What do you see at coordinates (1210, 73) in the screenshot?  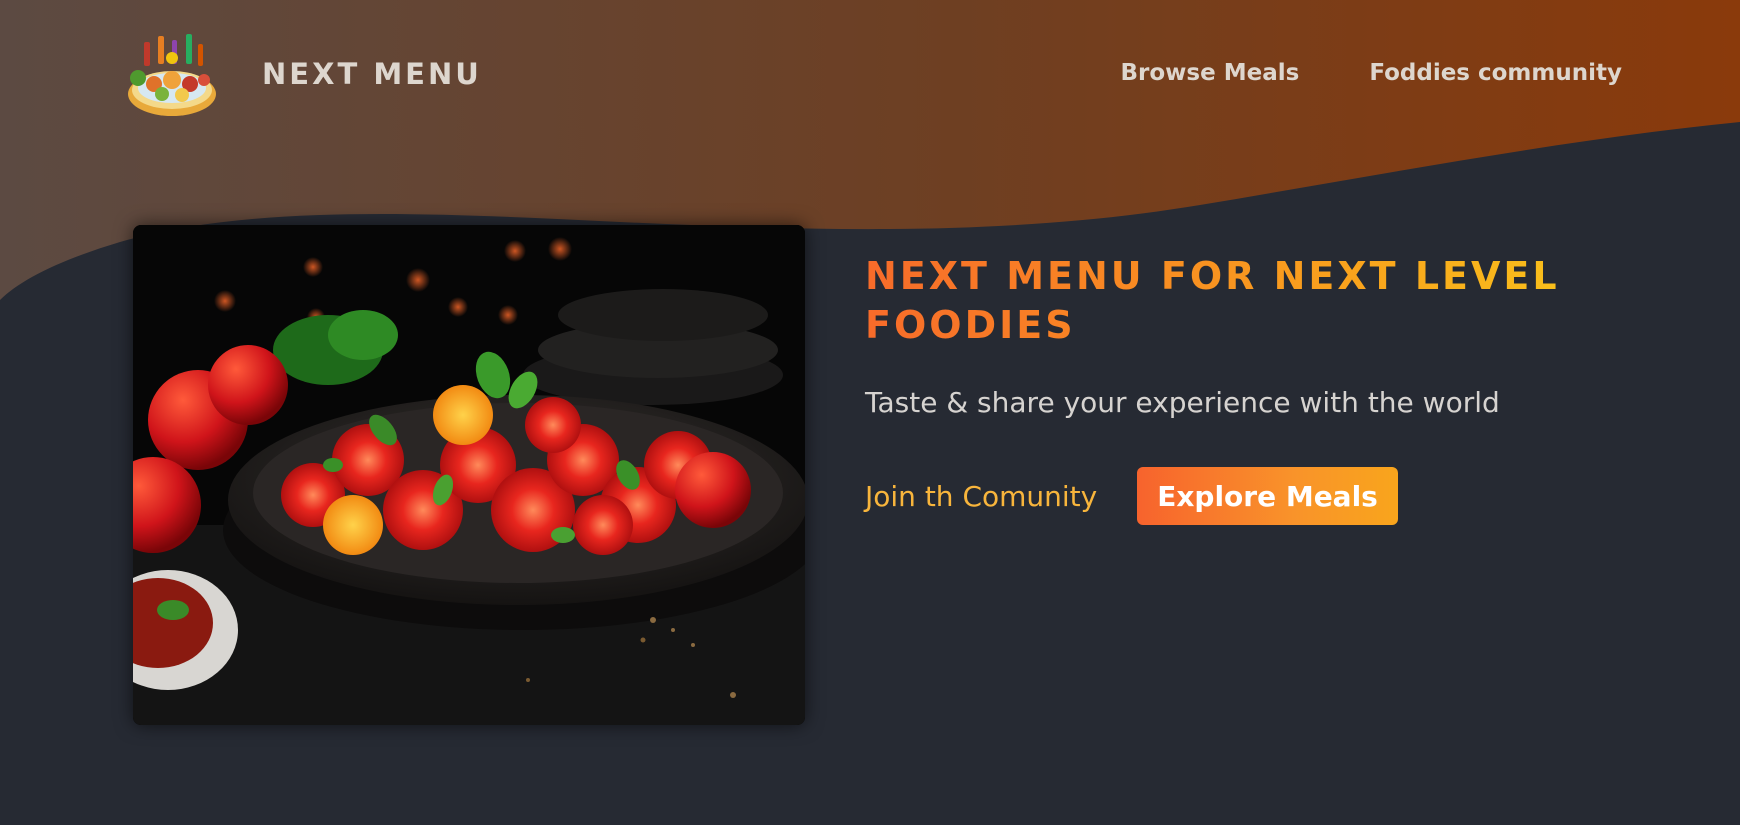 I see `nav-browse-meals: Browse Meals` at bounding box center [1210, 73].